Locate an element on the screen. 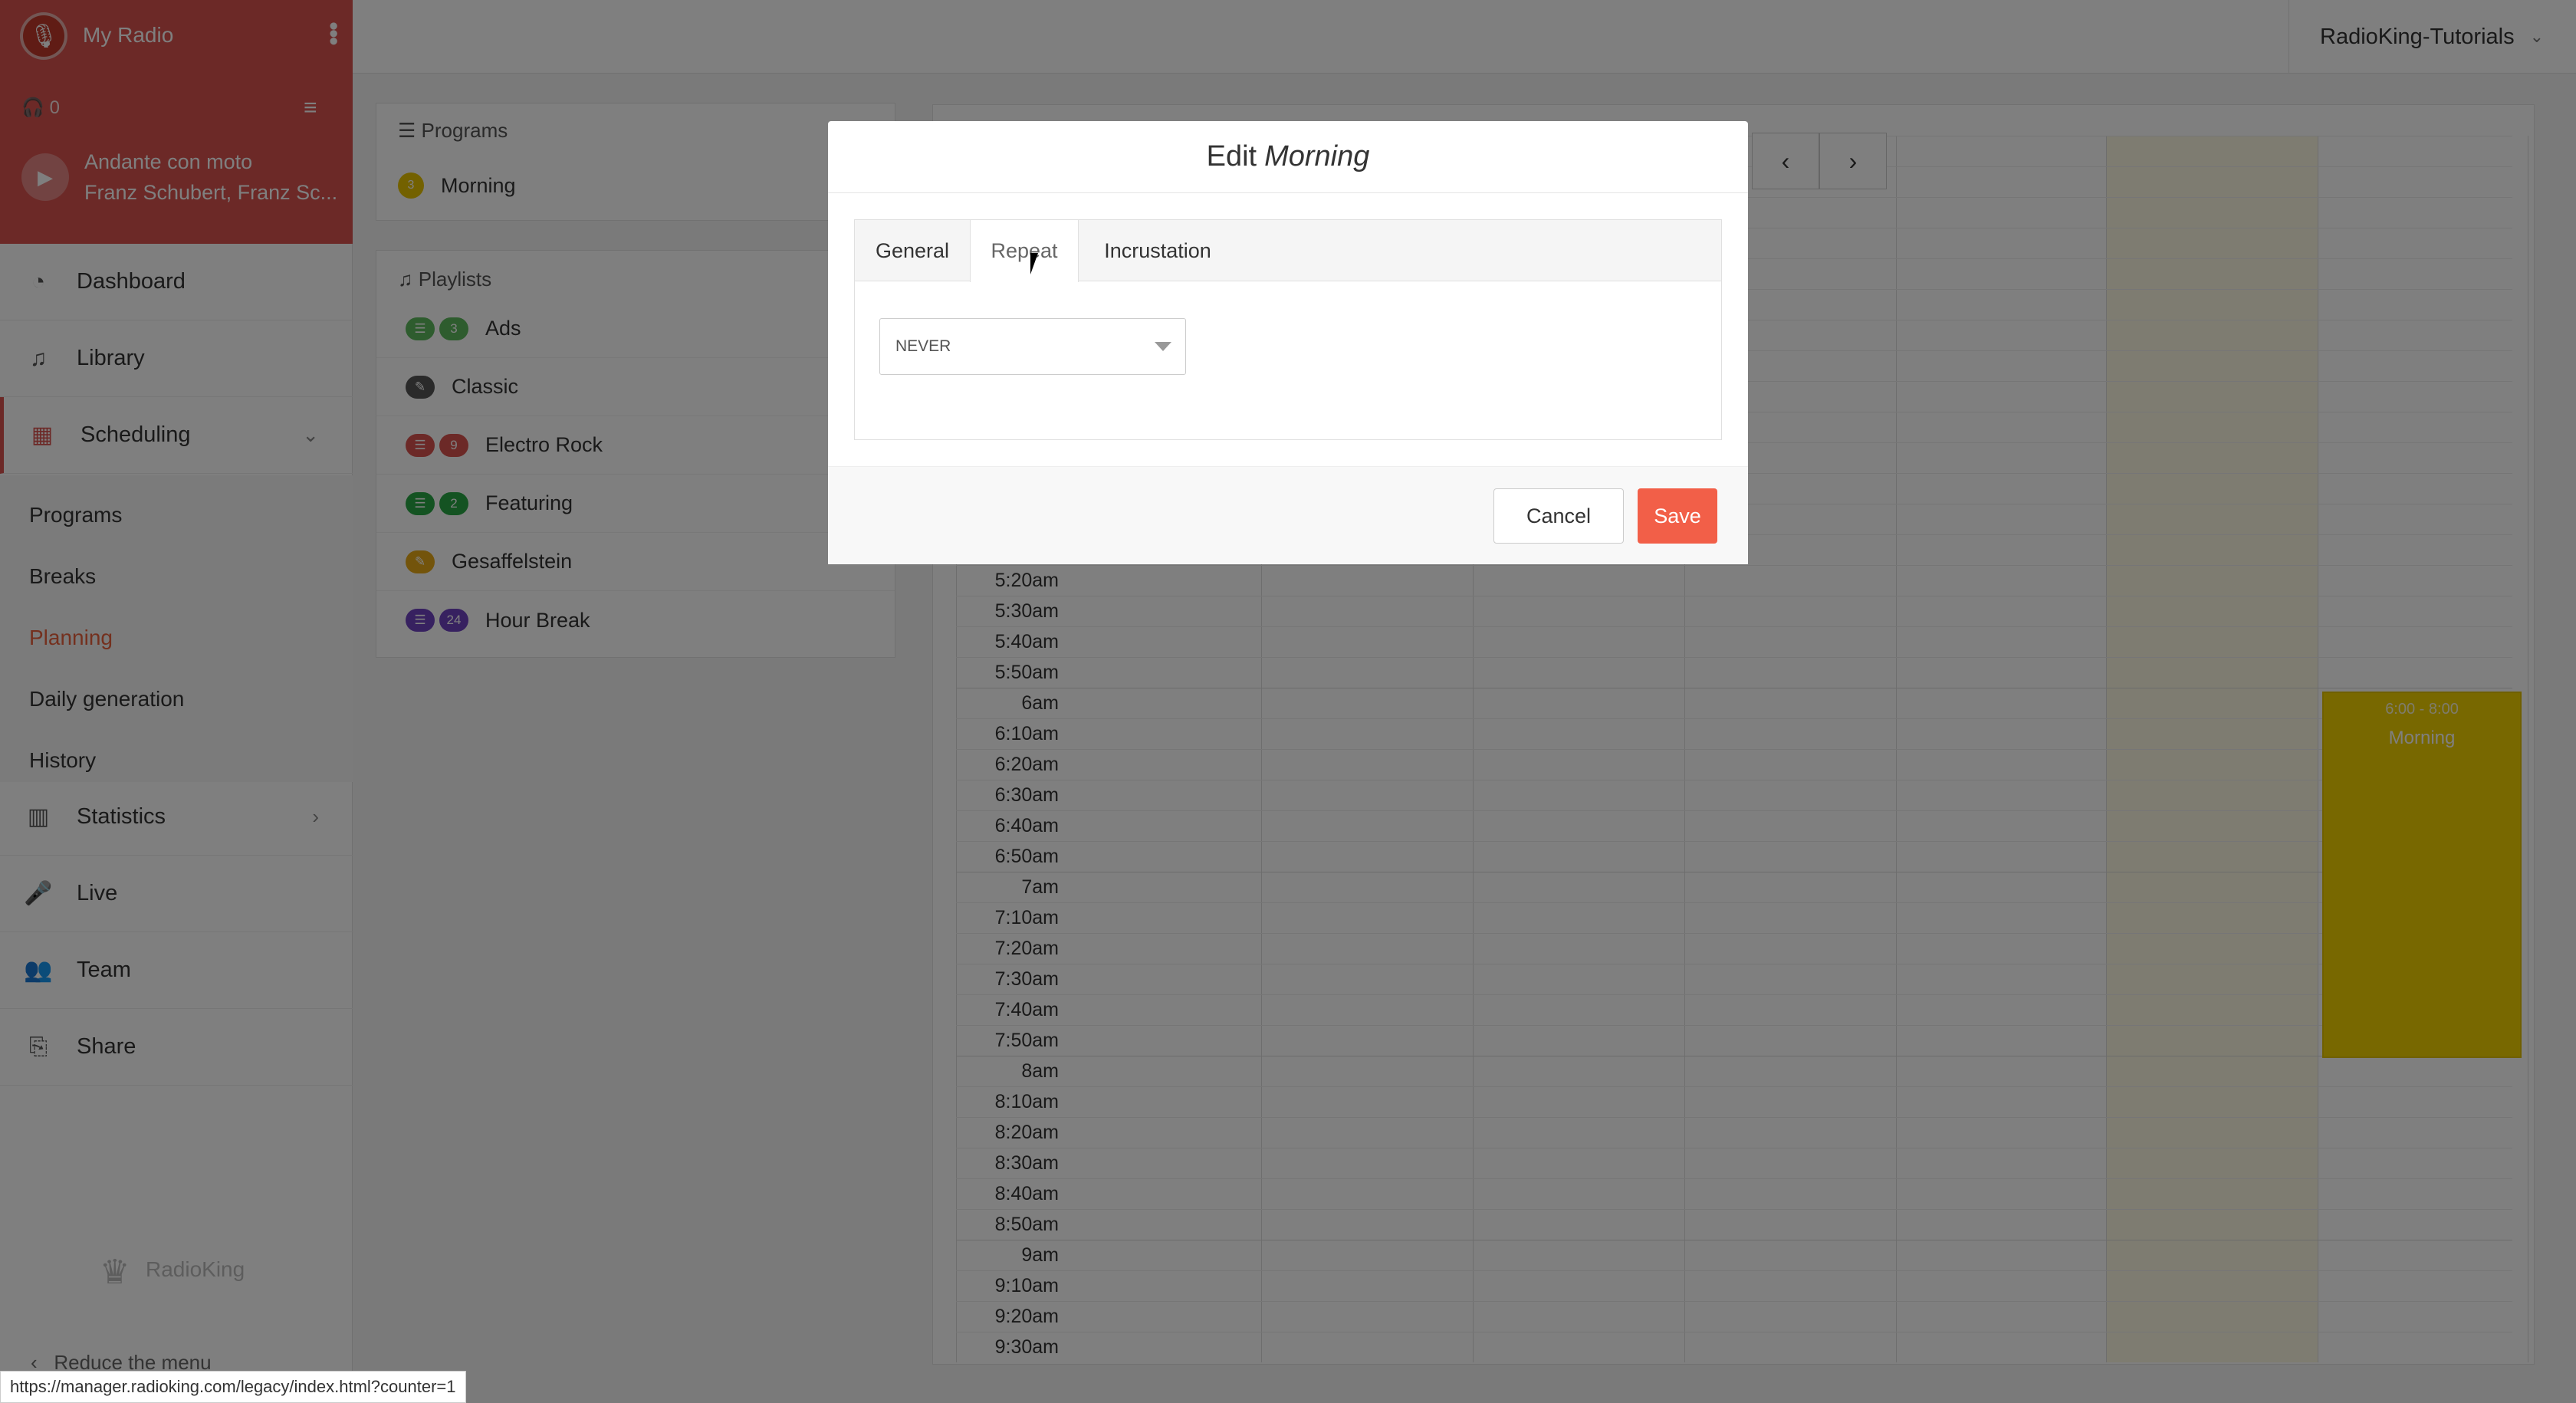  caret-down-icon is located at coordinates (1163, 346).